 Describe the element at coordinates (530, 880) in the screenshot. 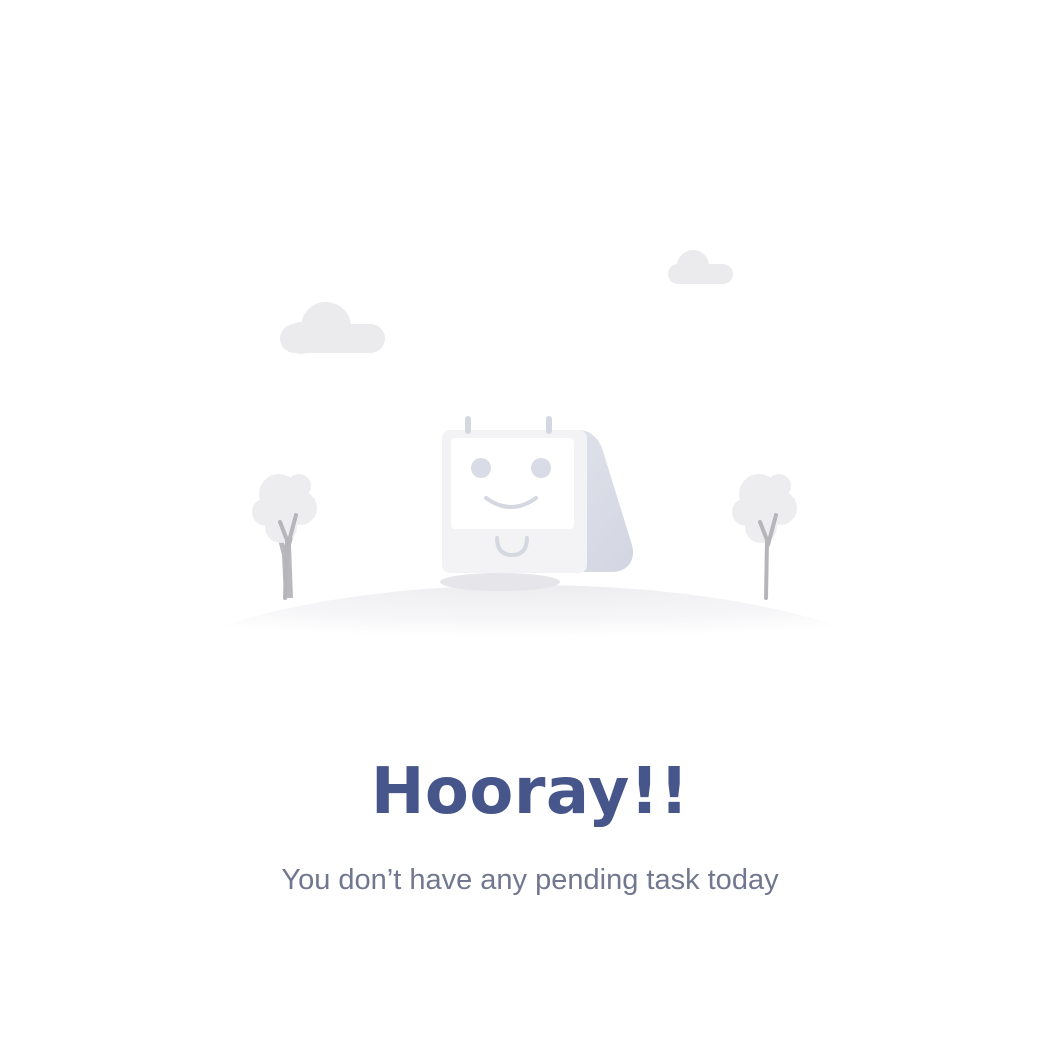

I see `empty-state-message: You don’t have any pending task today` at that location.